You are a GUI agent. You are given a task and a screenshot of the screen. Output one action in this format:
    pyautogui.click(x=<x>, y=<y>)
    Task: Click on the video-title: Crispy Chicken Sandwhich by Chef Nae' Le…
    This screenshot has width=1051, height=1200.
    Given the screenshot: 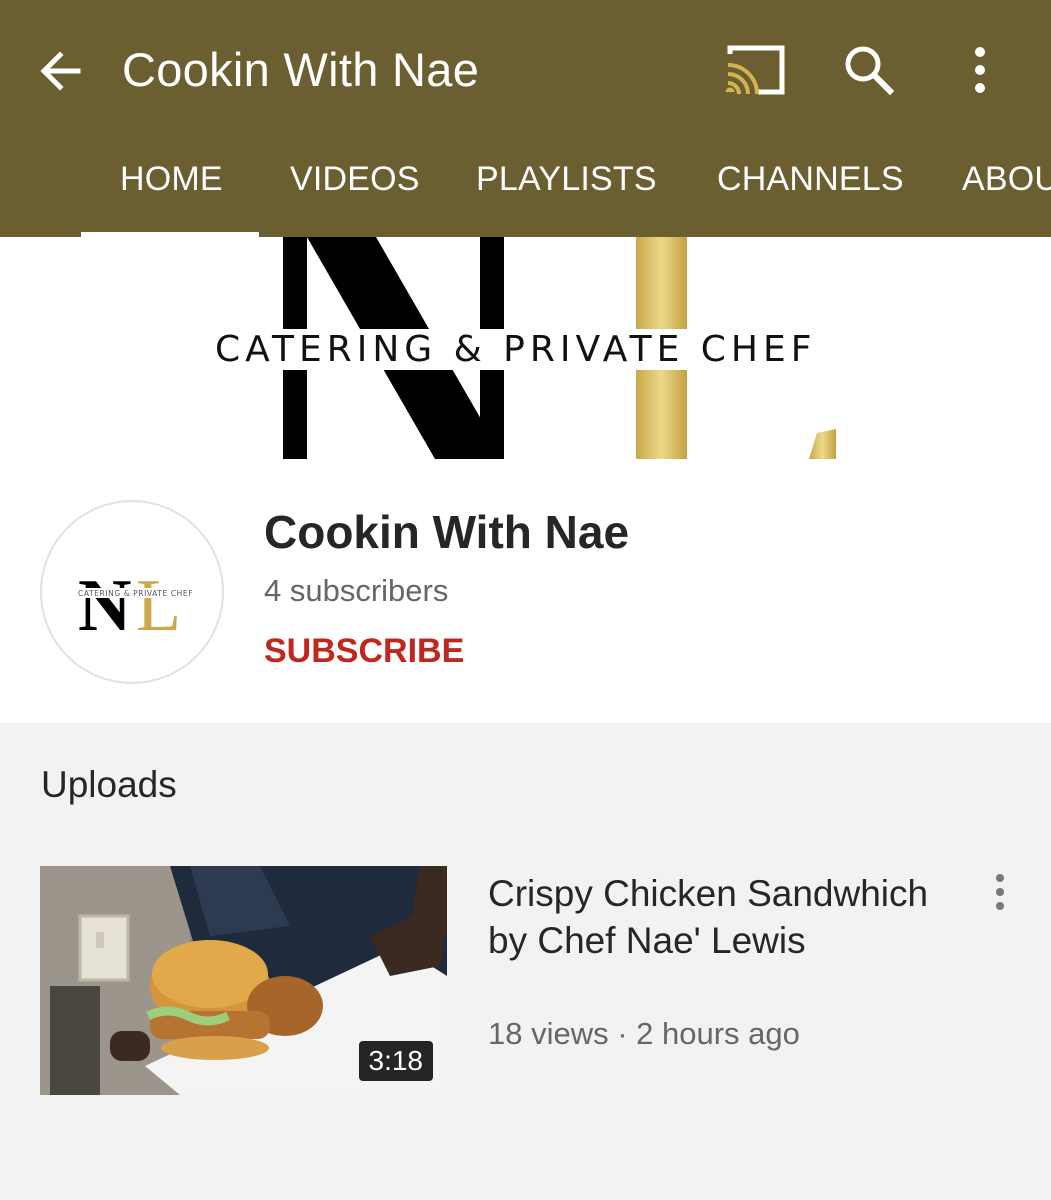 What is the action you would take?
    pyautogui.click(x=723, y=917)
    